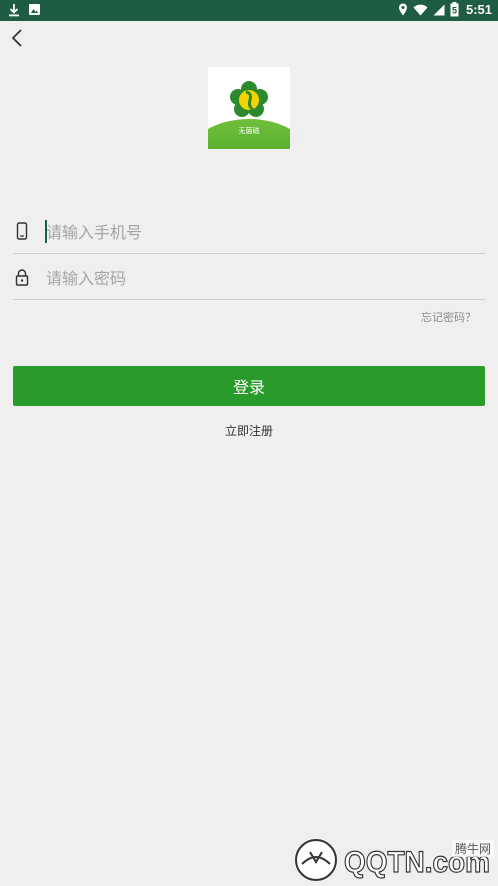 This screenshot has width=498, height=886. I want to click on battery-icon: 5, so click(454, 9).